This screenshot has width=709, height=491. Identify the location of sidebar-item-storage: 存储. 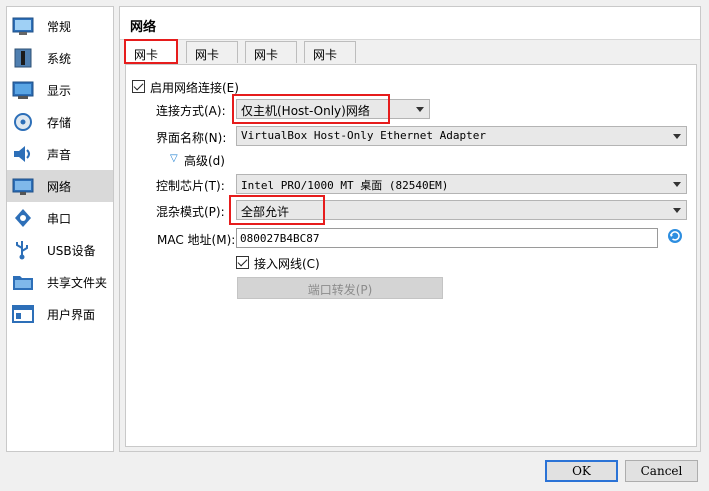
(60, 122).